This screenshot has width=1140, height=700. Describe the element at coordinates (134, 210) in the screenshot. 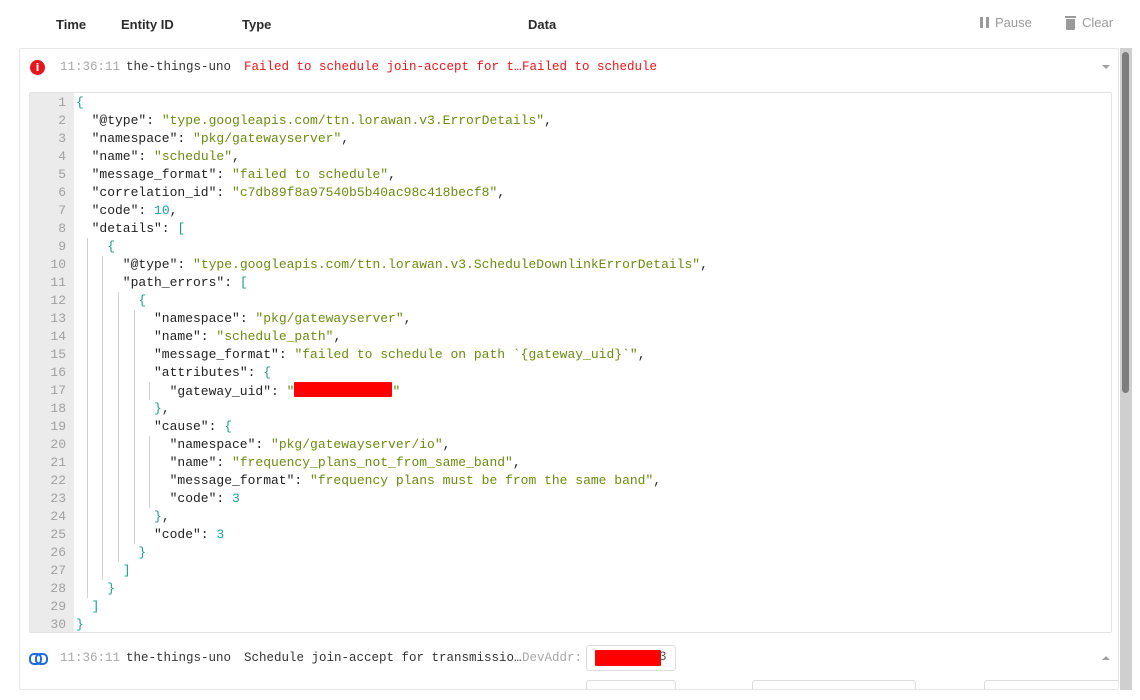

I see `code-text: "code": 10,` at that location.